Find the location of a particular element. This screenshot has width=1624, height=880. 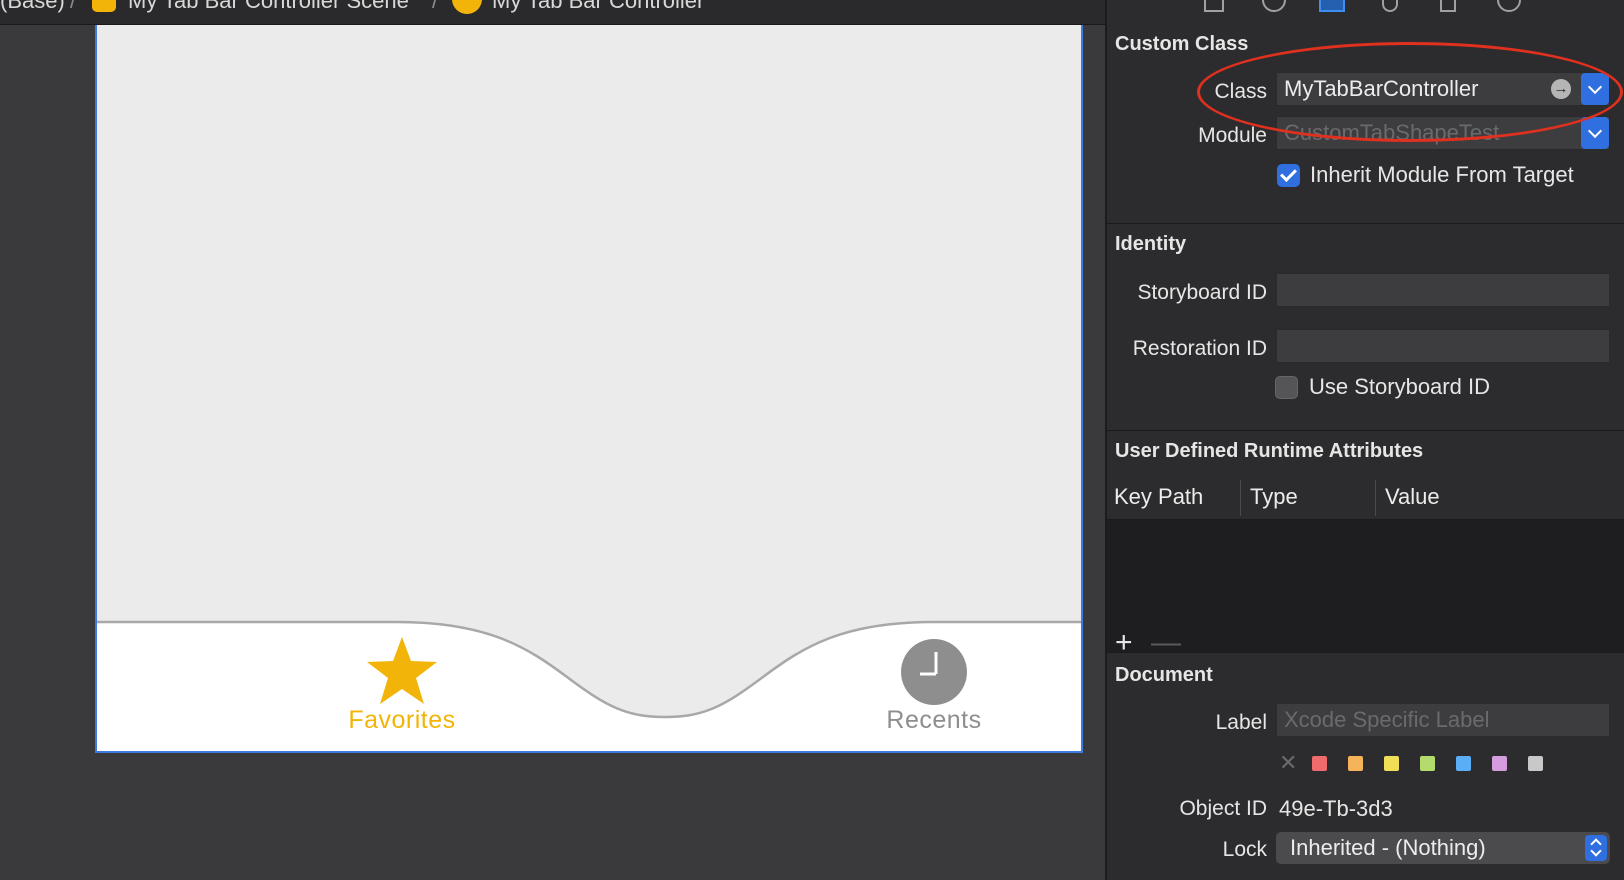

clear-label-icon: ✕ is located at coordinates (1288, 763).